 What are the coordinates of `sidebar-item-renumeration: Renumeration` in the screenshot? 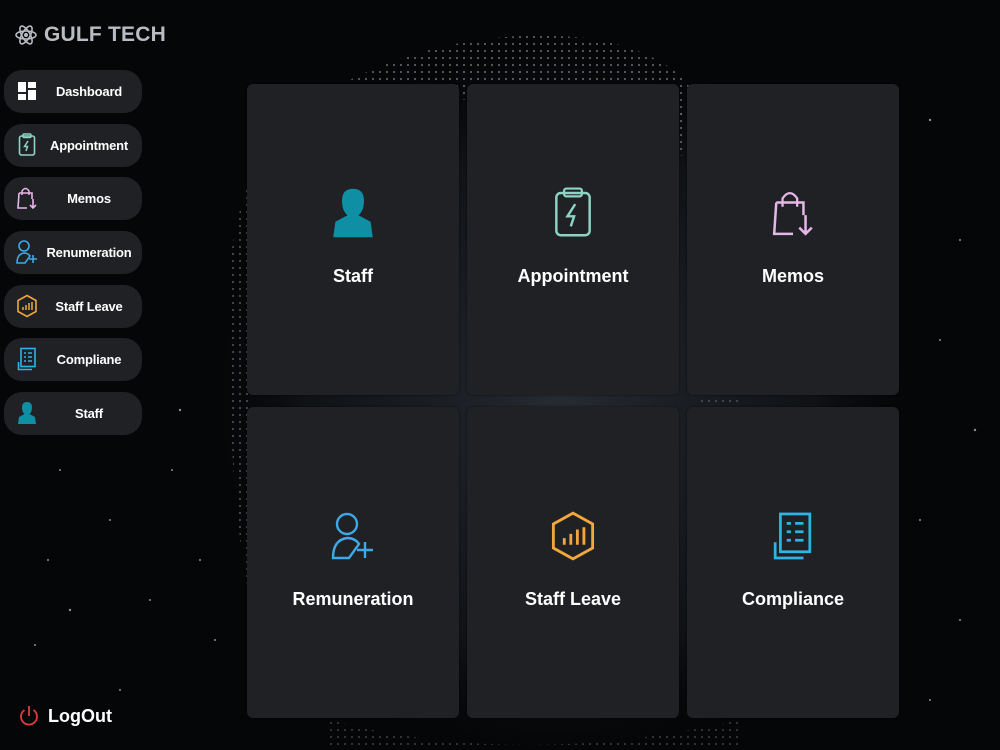 It's located at (73, 253).